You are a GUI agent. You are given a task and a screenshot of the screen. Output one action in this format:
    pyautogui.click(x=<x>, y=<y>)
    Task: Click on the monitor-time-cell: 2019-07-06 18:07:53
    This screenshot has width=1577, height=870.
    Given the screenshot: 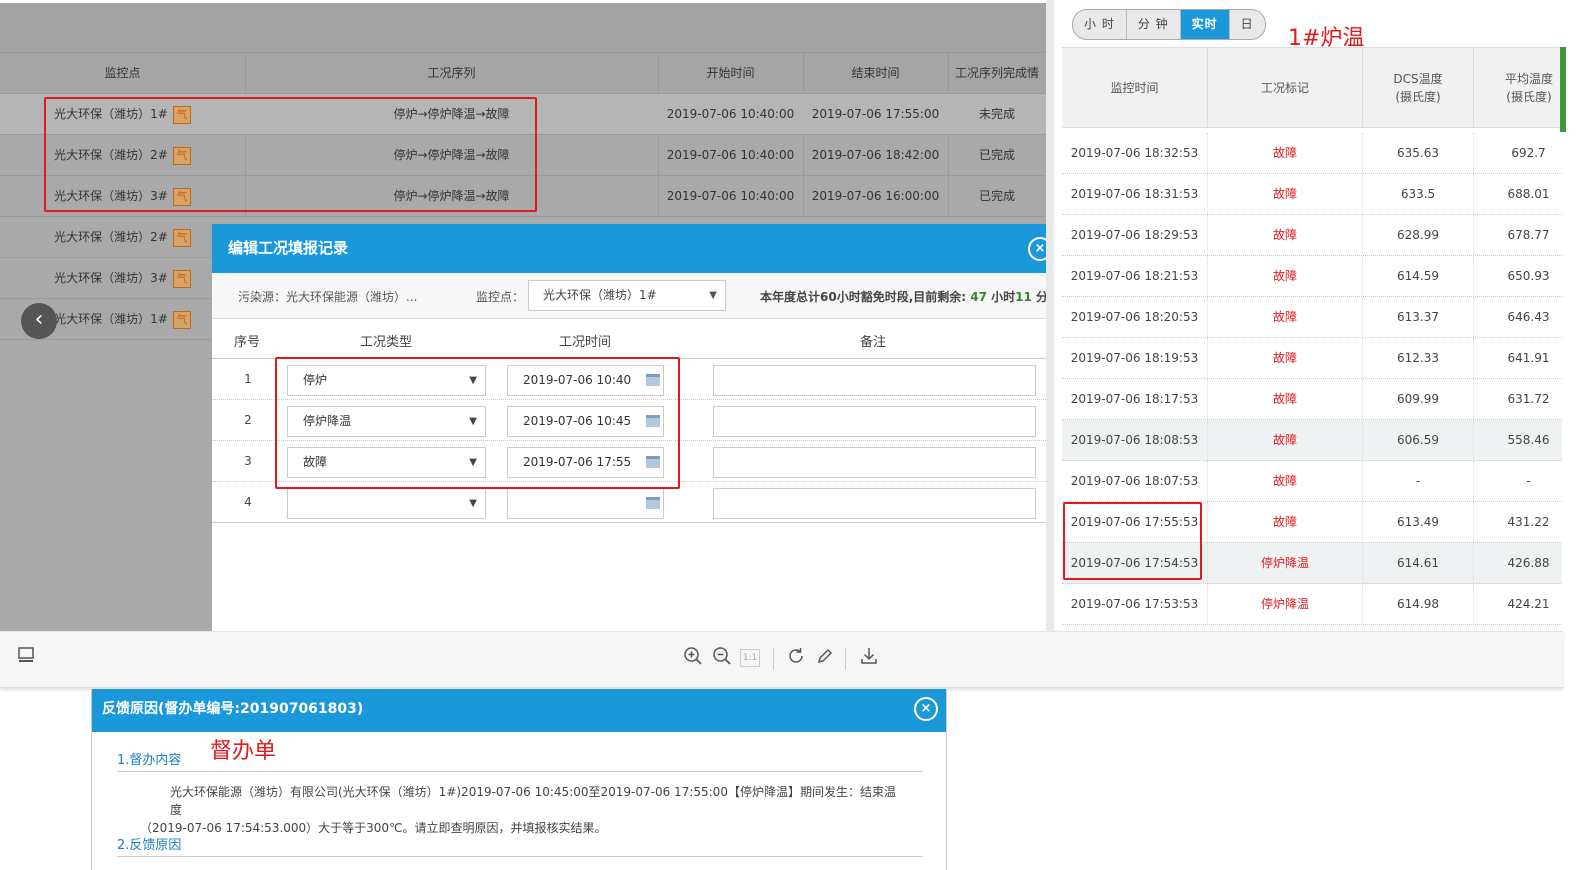 What is the action you would take?
    pyautogui.click(x=1135, y=481)
    